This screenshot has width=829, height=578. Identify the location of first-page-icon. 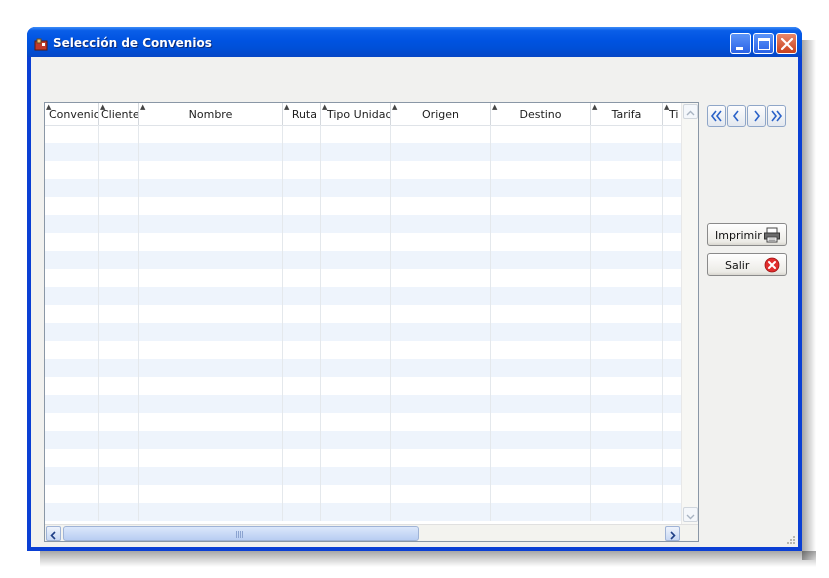
(716, 116).